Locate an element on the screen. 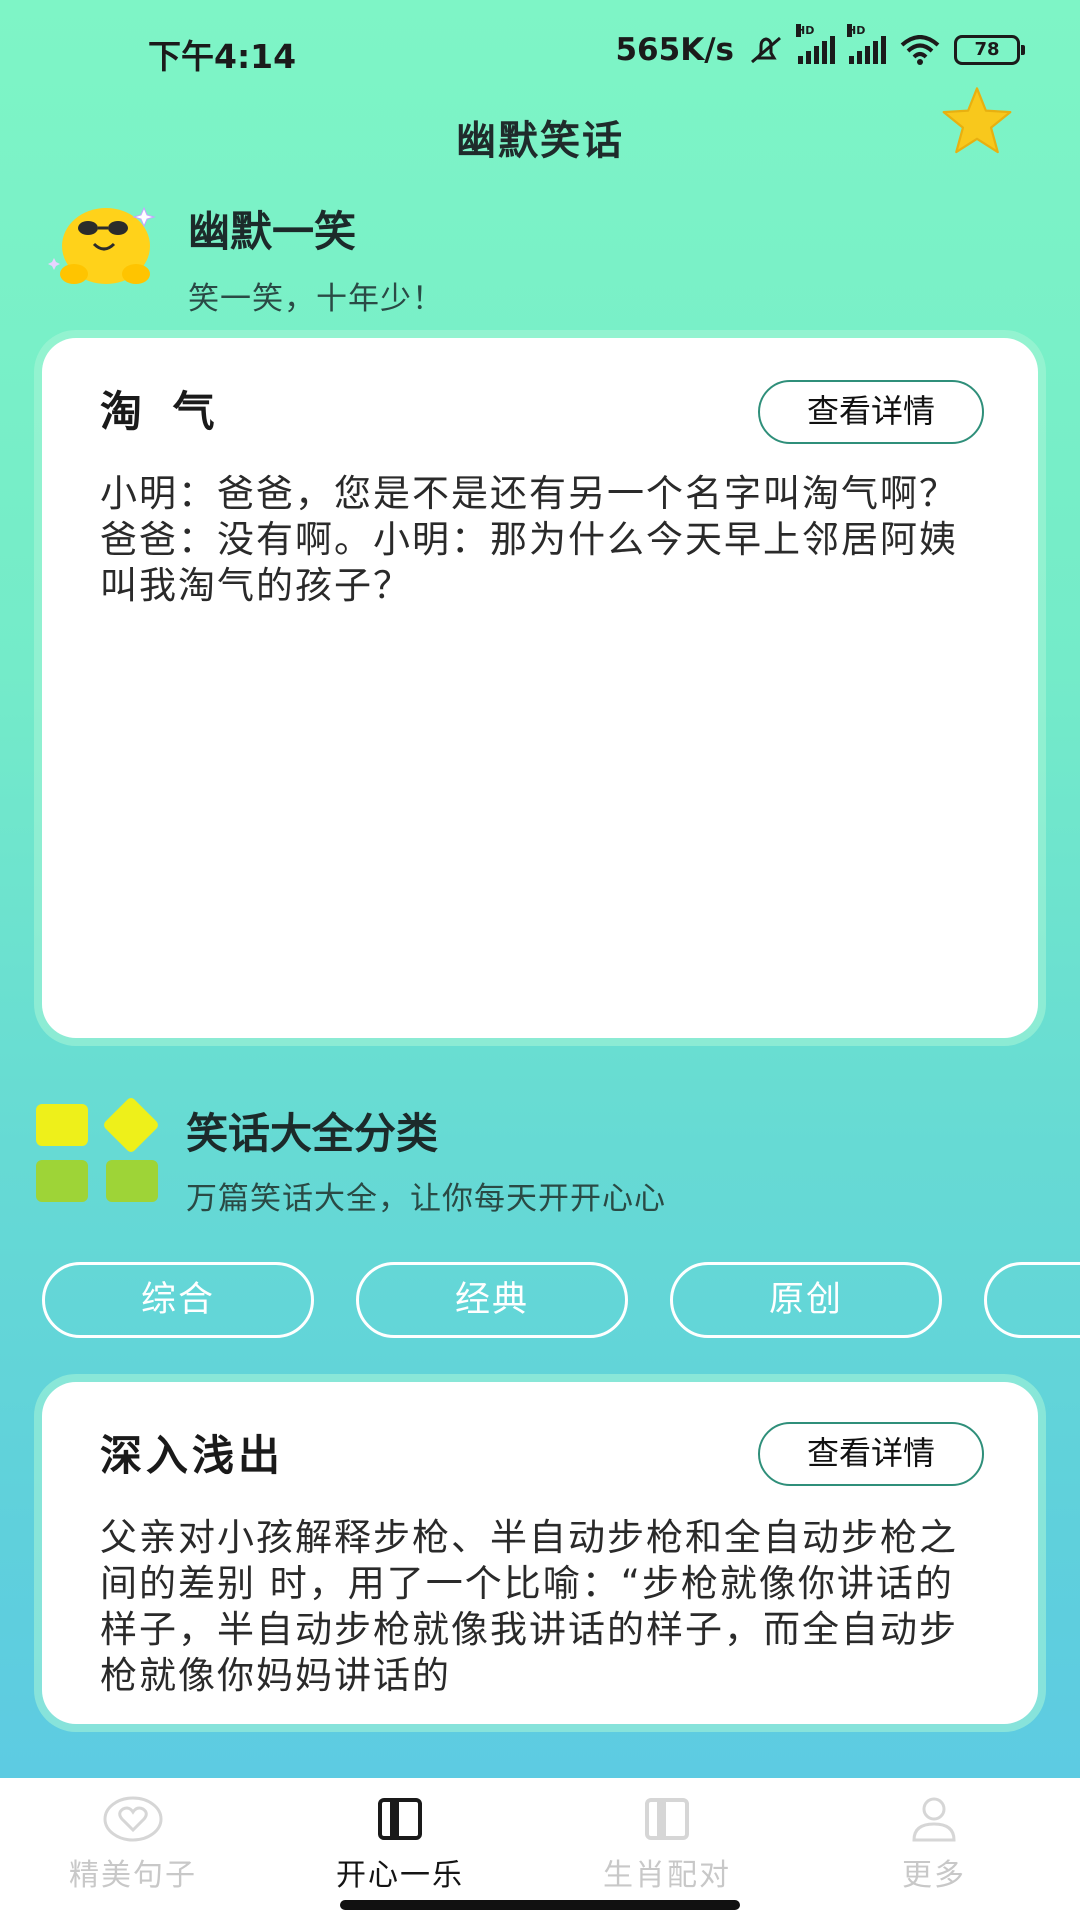 The height and width of the screenshot is (1920, 1080). category-section: 笑话大全分类 万篇笑话大全，让你每天开开心心 is located at coordinates (351, 1157).